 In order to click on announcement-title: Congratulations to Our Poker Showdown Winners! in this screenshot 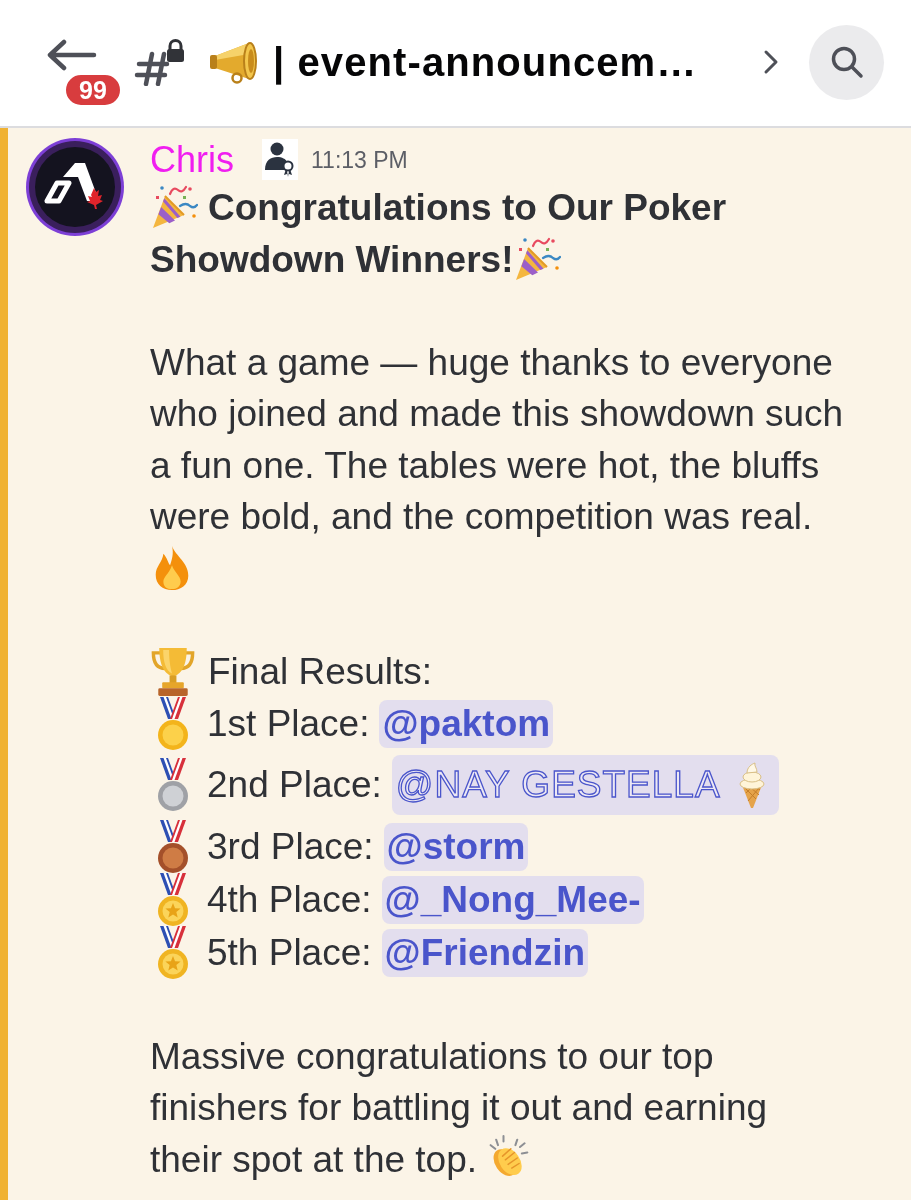, I will do `click(438, 233)`.